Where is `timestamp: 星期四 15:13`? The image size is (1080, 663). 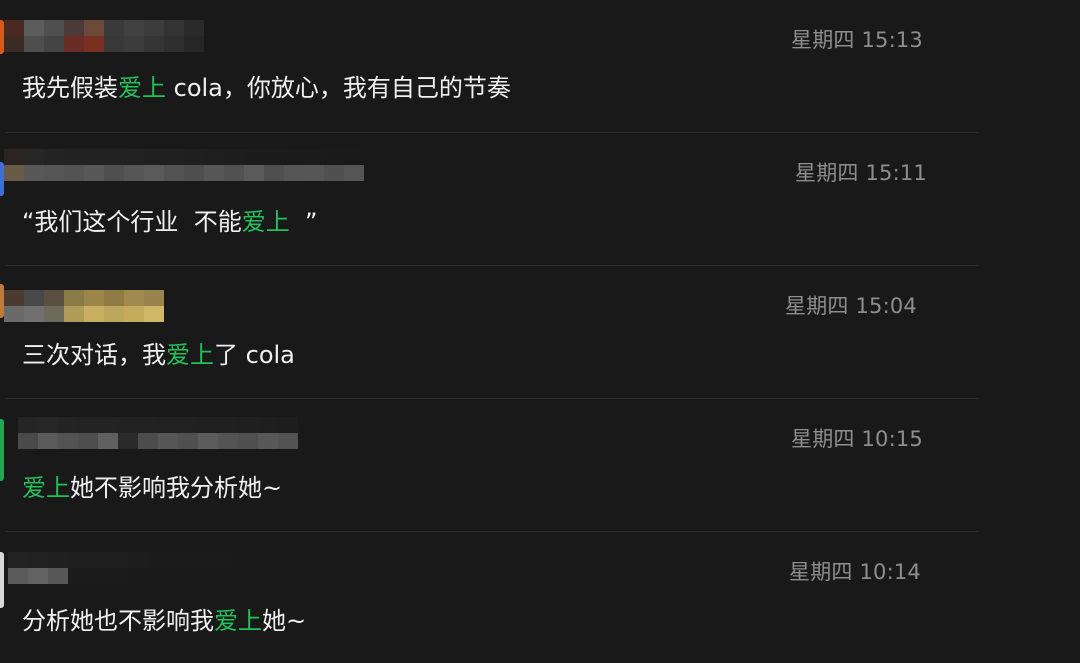 timestamp: 星期四 15:13 is located at coordinates (857, 40).